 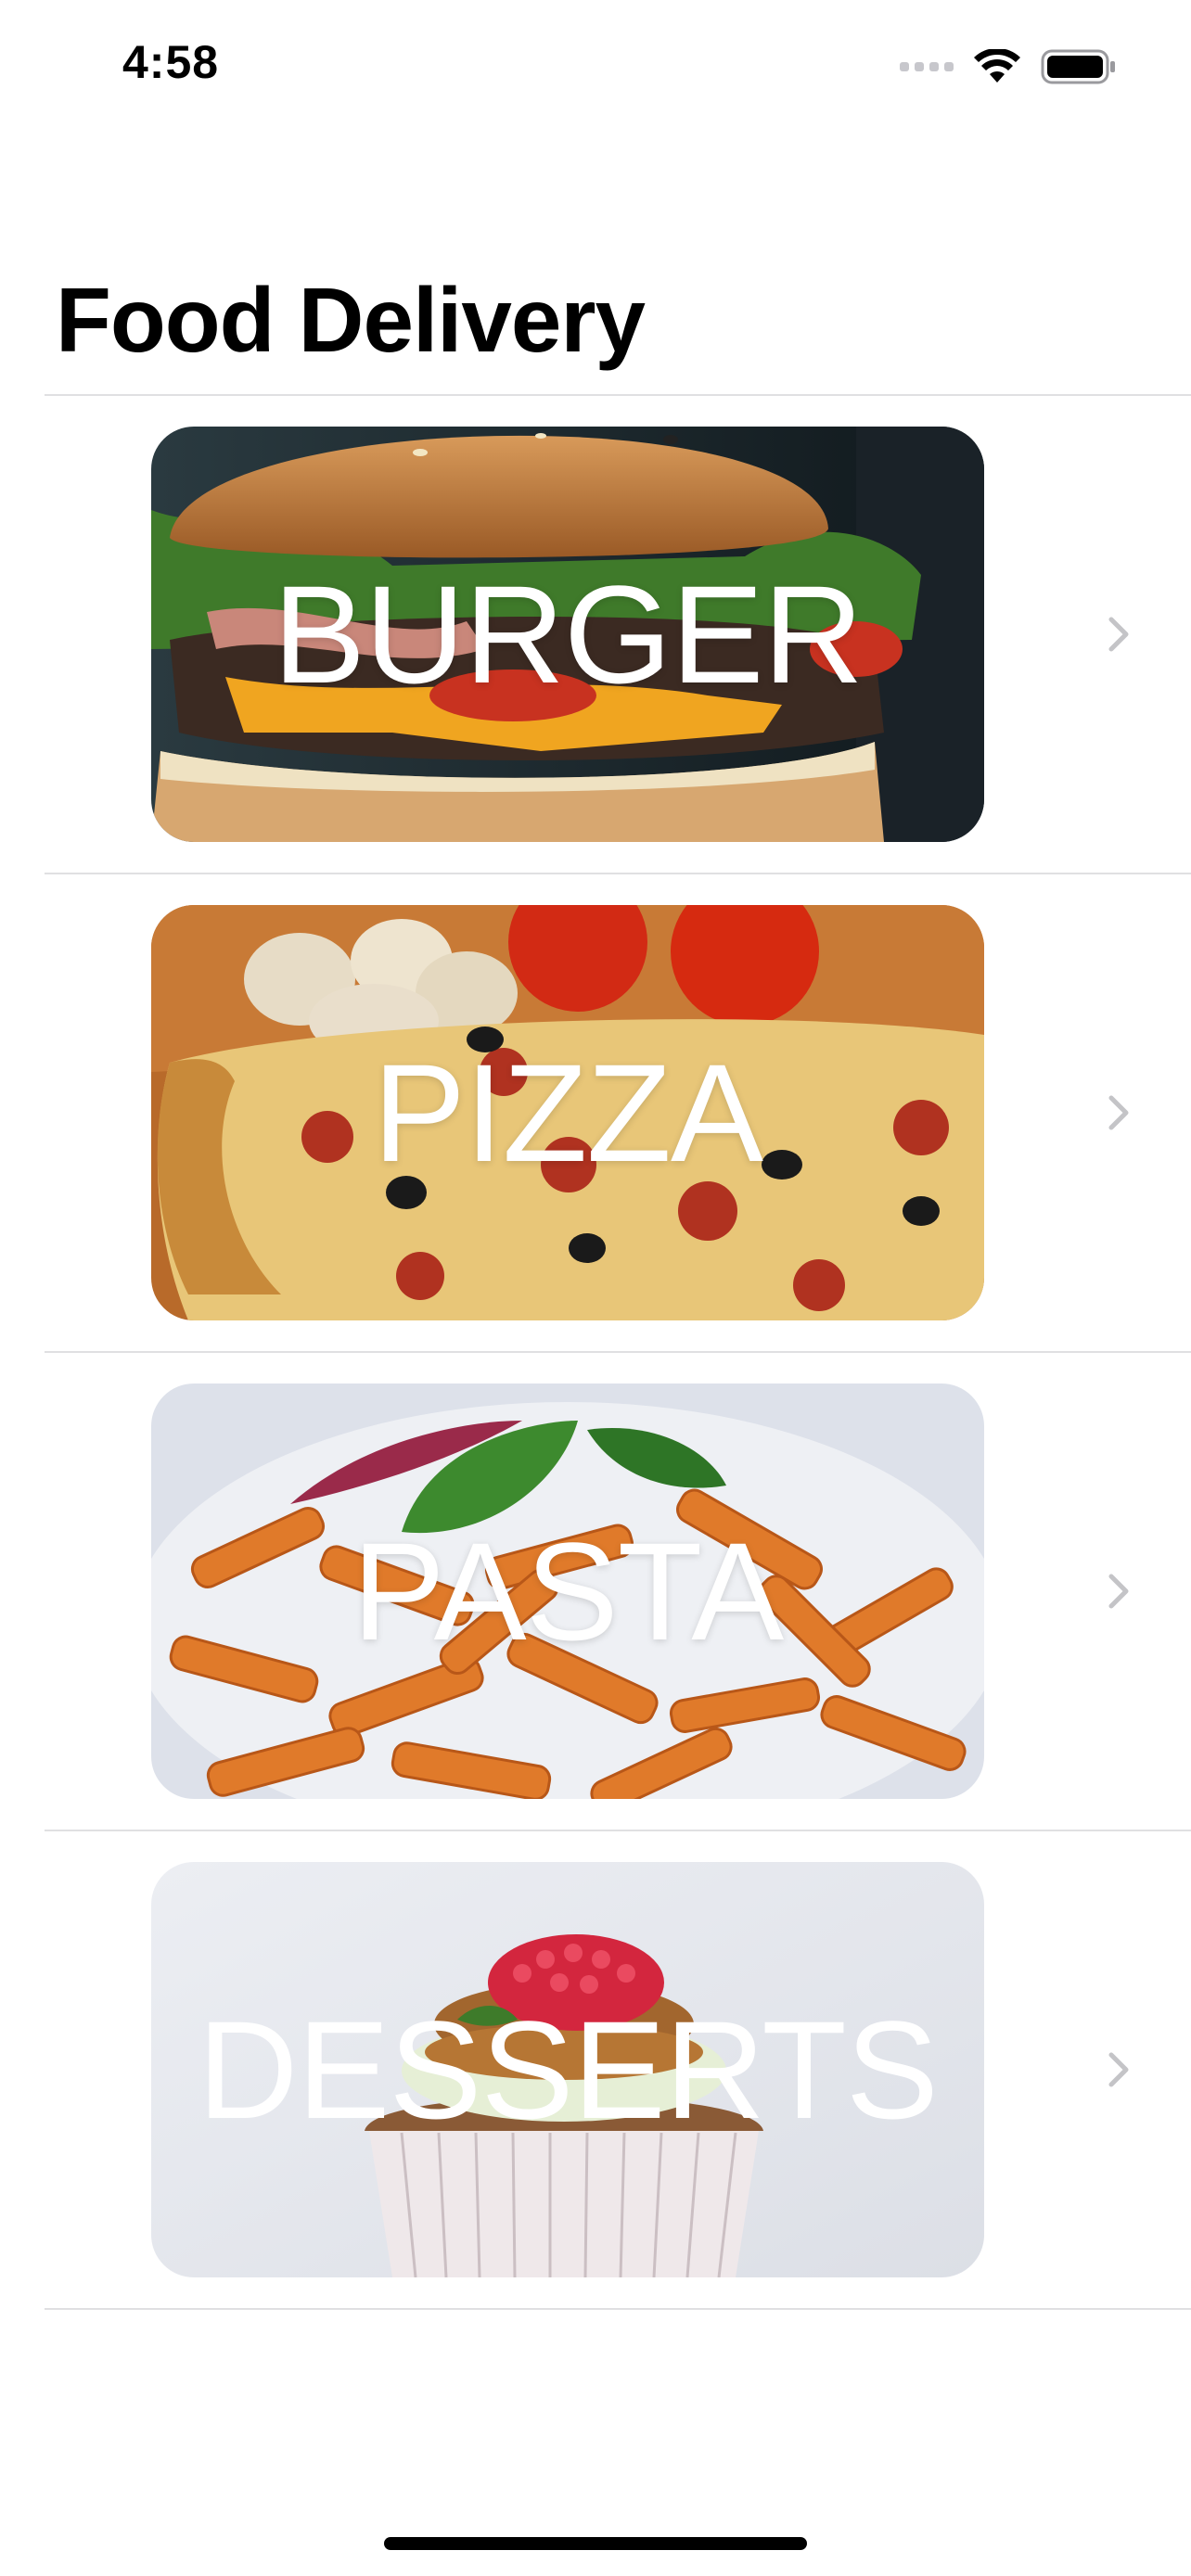 What do you see at coordinates (351, 320) in the screenshot?
I see `page-title: Food Delivery` at bounding box center [351, 320].